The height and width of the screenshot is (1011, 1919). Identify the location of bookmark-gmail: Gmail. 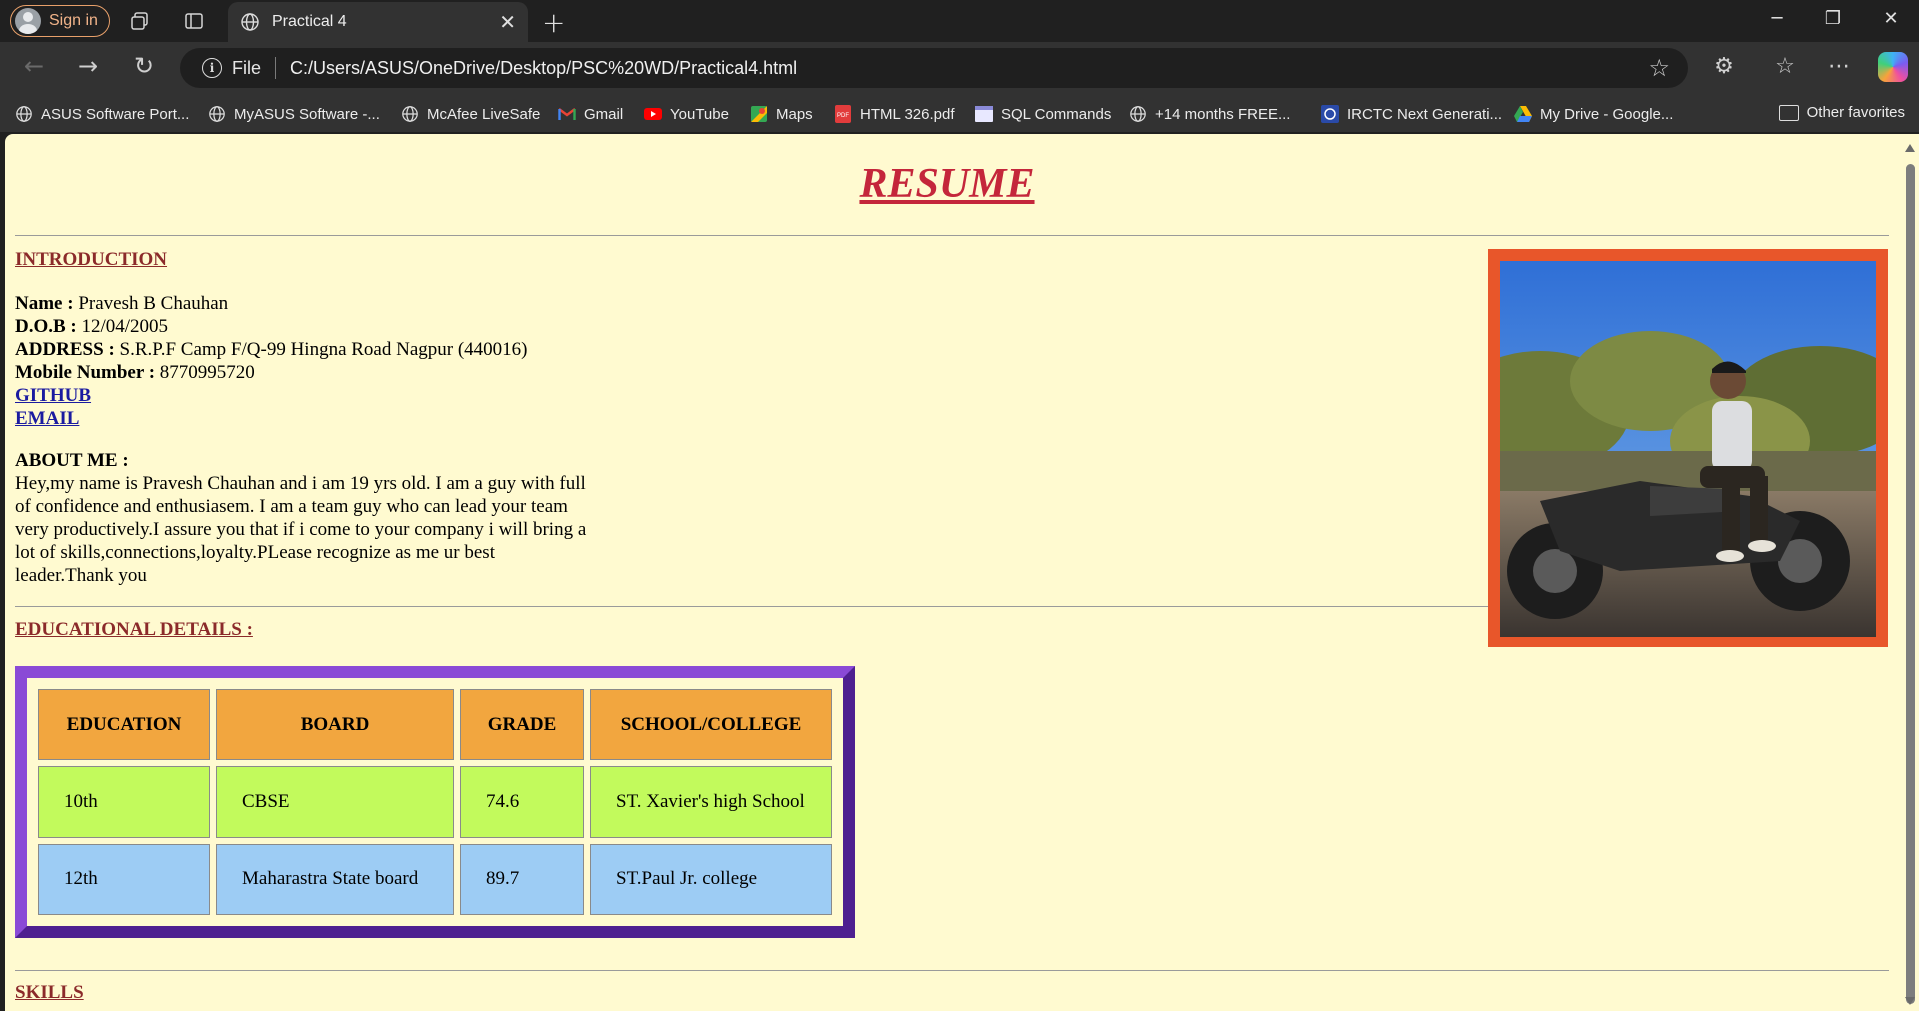
(590, 114).